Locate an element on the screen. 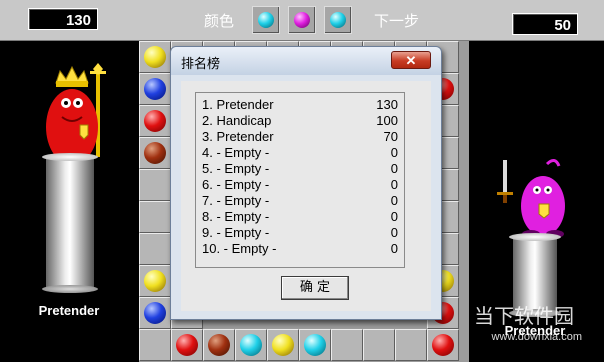 The height and width of the screenshot is (362, 604). ranking-row: 2. Handicap 100 is located at coordinates (300, 121).